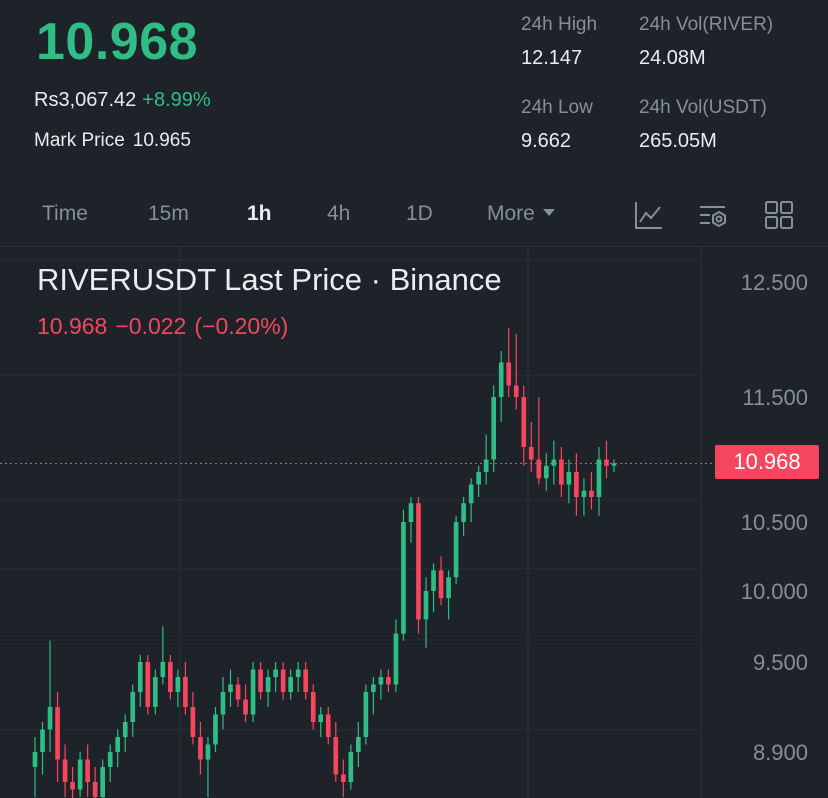 The image size is (828, 798). I want to click on tab-15m: 15m, so click(168, 214).